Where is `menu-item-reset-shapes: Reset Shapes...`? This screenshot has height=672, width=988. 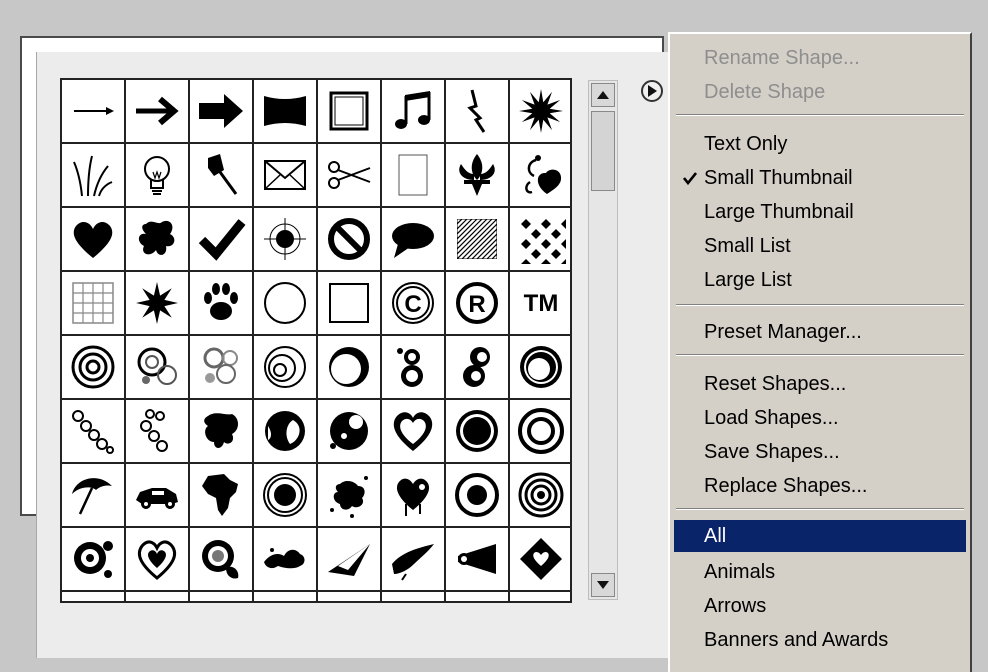 menu-item-reset-shapes: Reset Shapes... is located at coordinates (820, 384).